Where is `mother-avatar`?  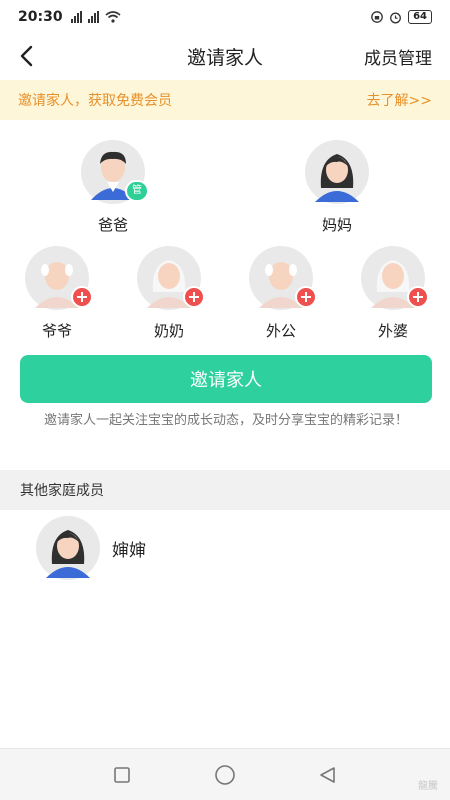
mother-avatar is located at coordinates (337, 172).